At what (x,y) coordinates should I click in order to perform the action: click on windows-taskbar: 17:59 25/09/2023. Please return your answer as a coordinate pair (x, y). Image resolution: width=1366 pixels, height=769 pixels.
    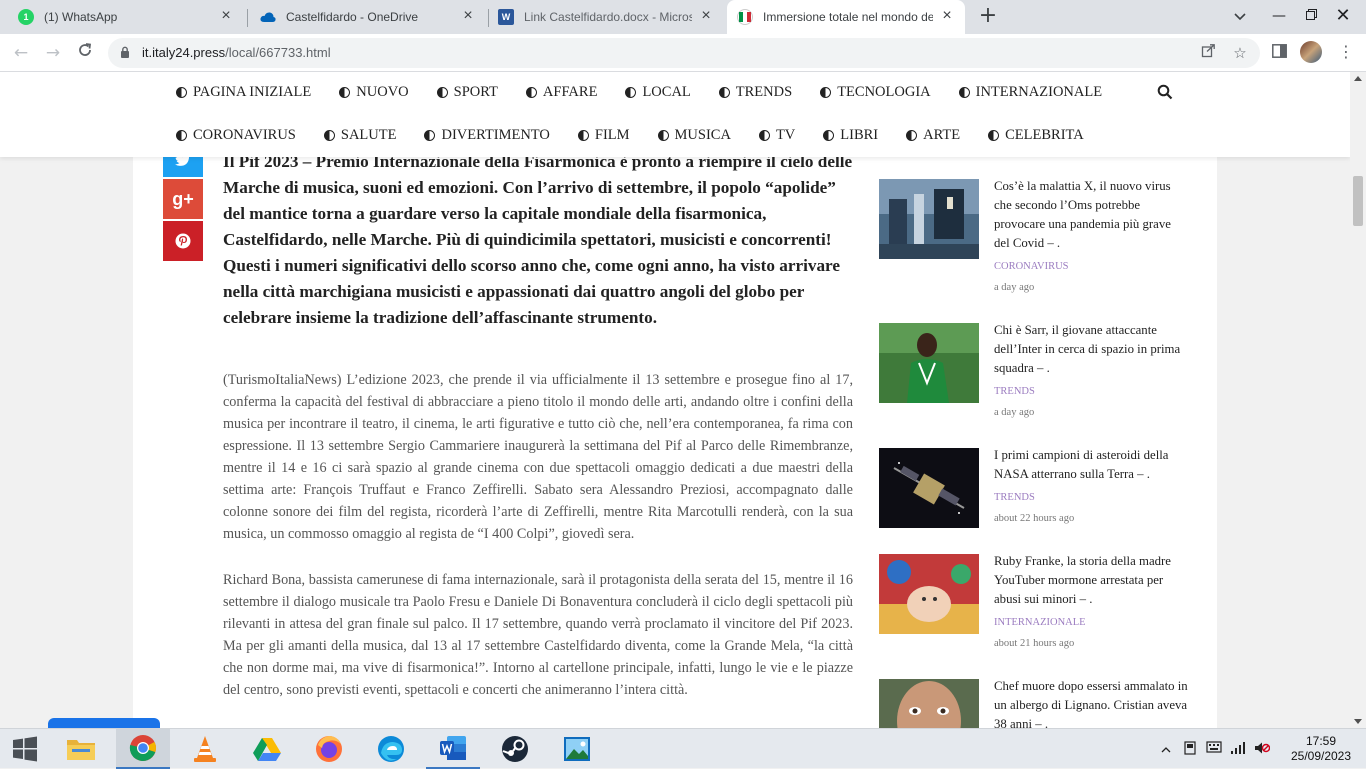
    Looking at the image, I should click on (683, 748).